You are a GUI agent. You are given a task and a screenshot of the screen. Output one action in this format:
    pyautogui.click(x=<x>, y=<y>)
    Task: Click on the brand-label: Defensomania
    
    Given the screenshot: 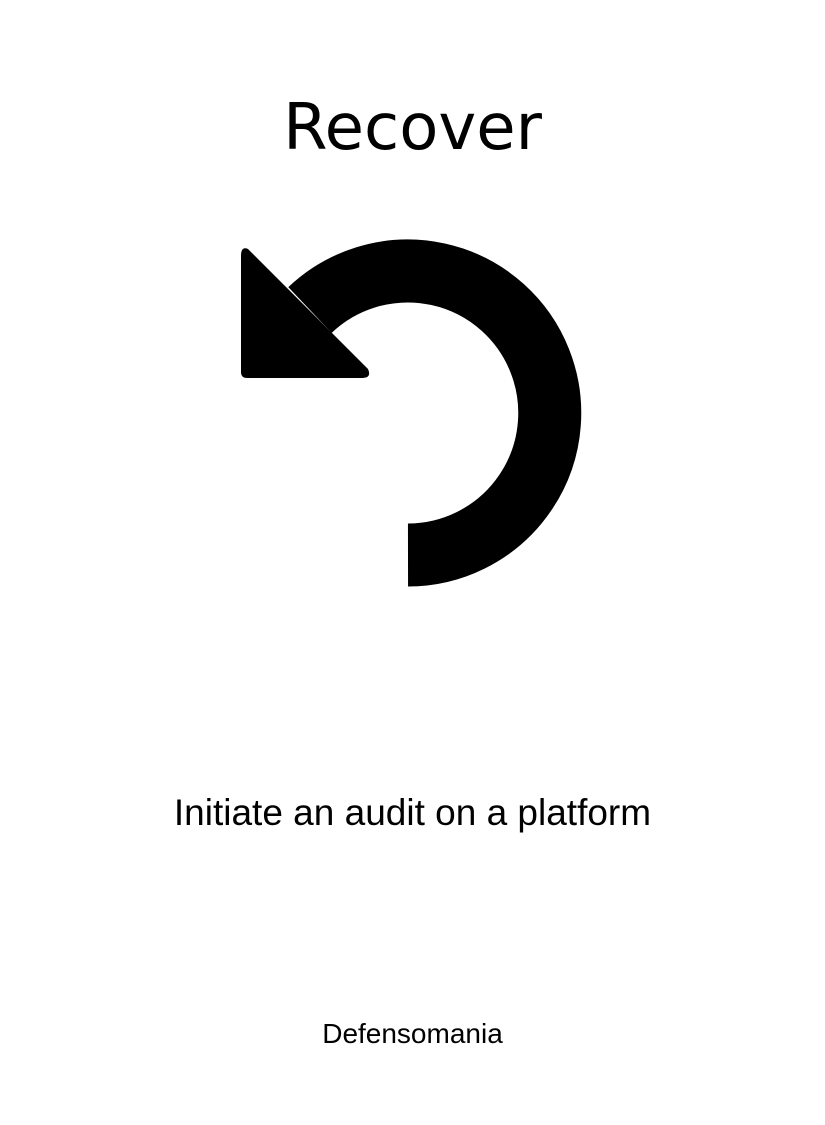 What is the action you would take?
    pyautogui.click(x=412, y=1033)
    